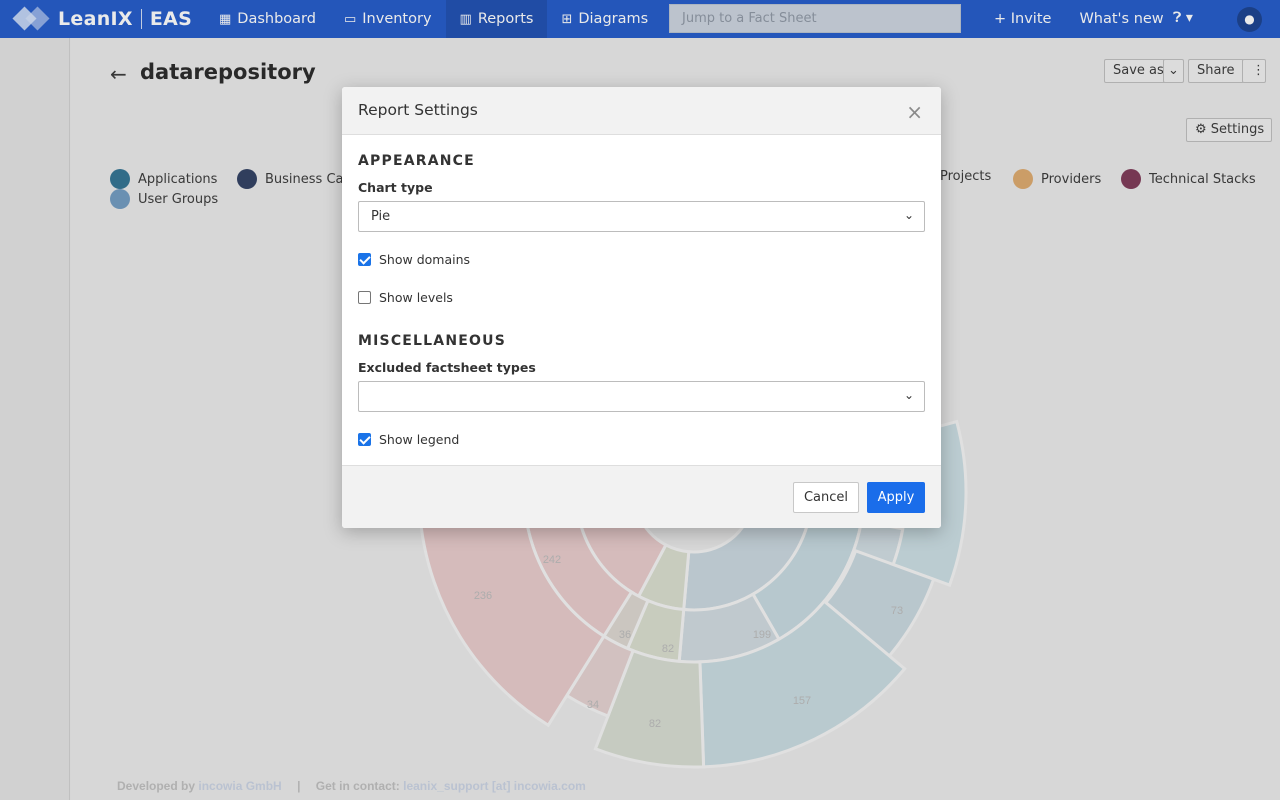 This screenshot has height=800, width=1280. Describe the element at coordinates (641, 111) in the screenshot. I see `dialog-header: Report Settings ×` at that location.